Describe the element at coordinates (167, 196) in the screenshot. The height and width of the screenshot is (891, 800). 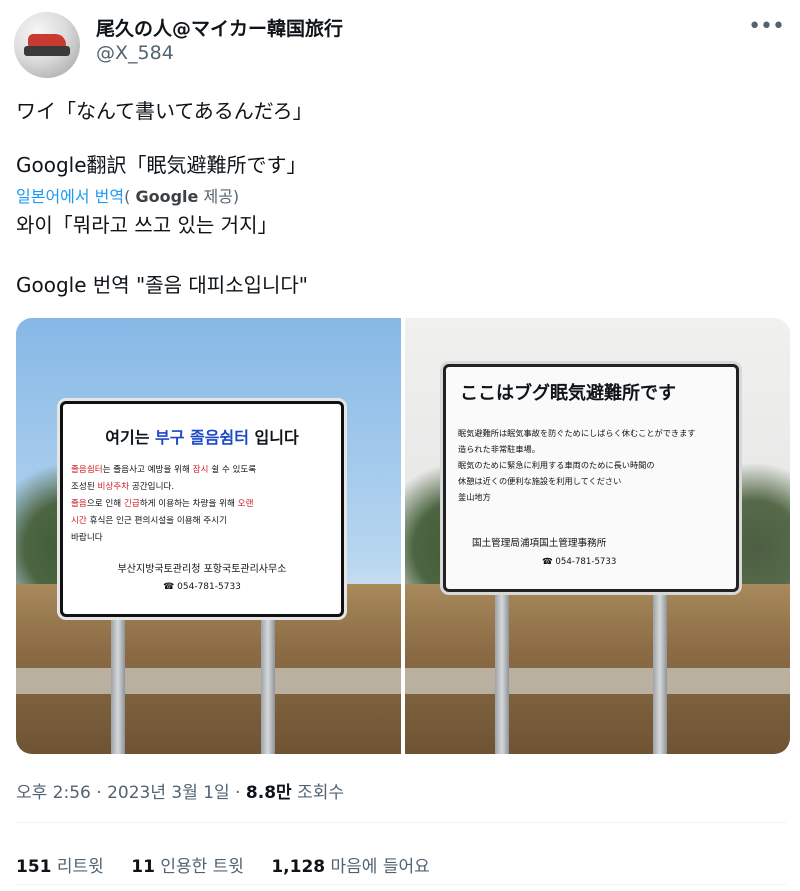
I see `google-logo-text: Google` at that location.